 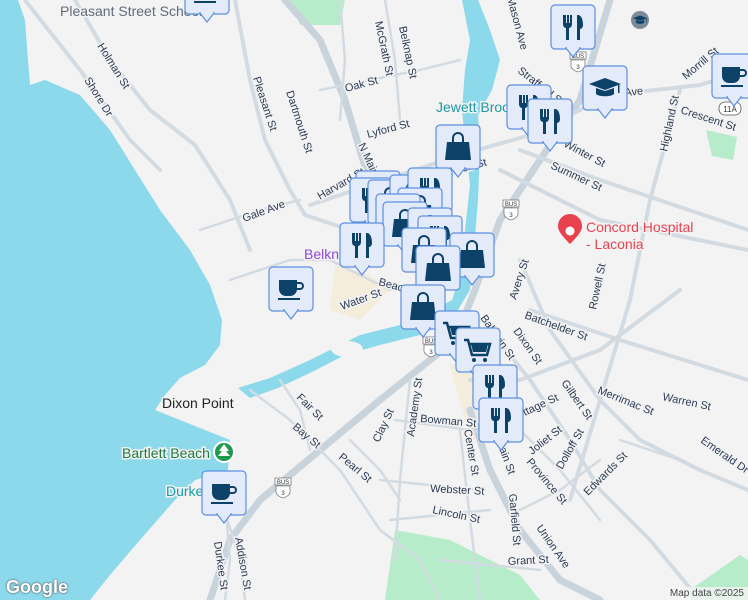 What do you see at coordinates (306, 436) in the screenshot?
I see `street-label: Bay St` at bounding box center [306, 436].